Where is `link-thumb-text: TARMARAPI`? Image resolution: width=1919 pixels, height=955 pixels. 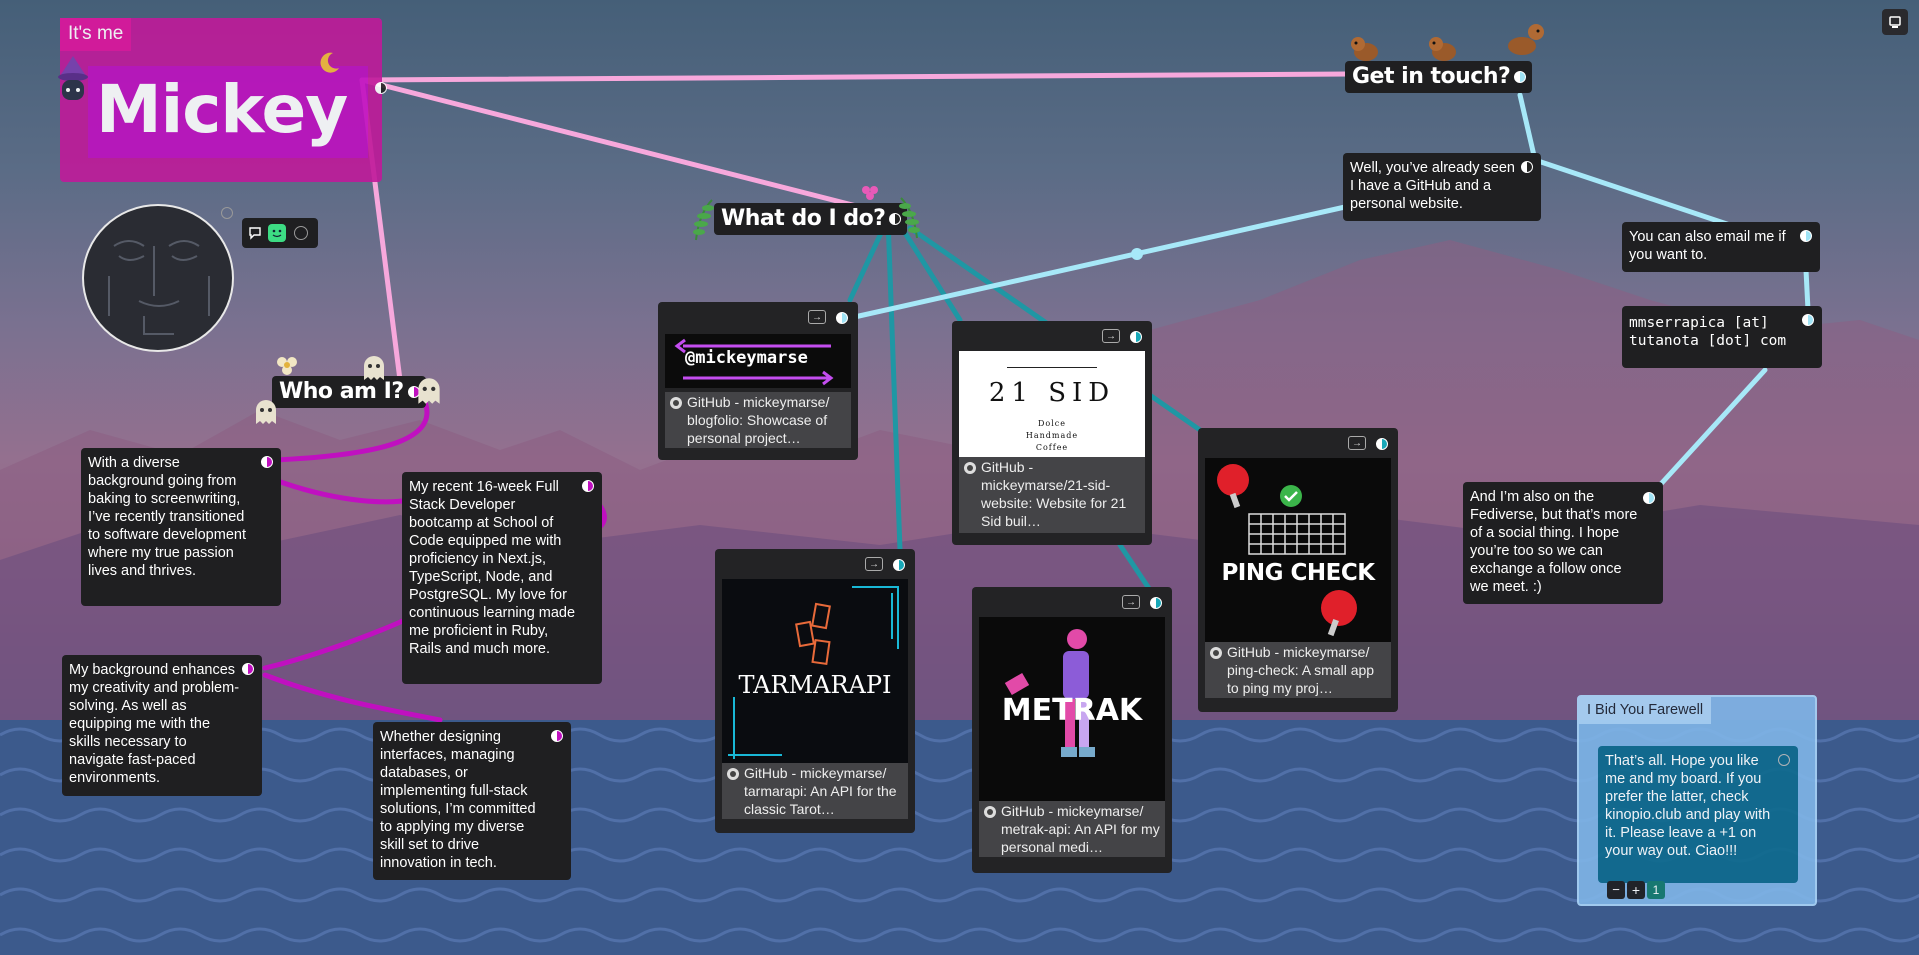 link-thumb-text: TARMARAPI is located at coordinates (815, 685).